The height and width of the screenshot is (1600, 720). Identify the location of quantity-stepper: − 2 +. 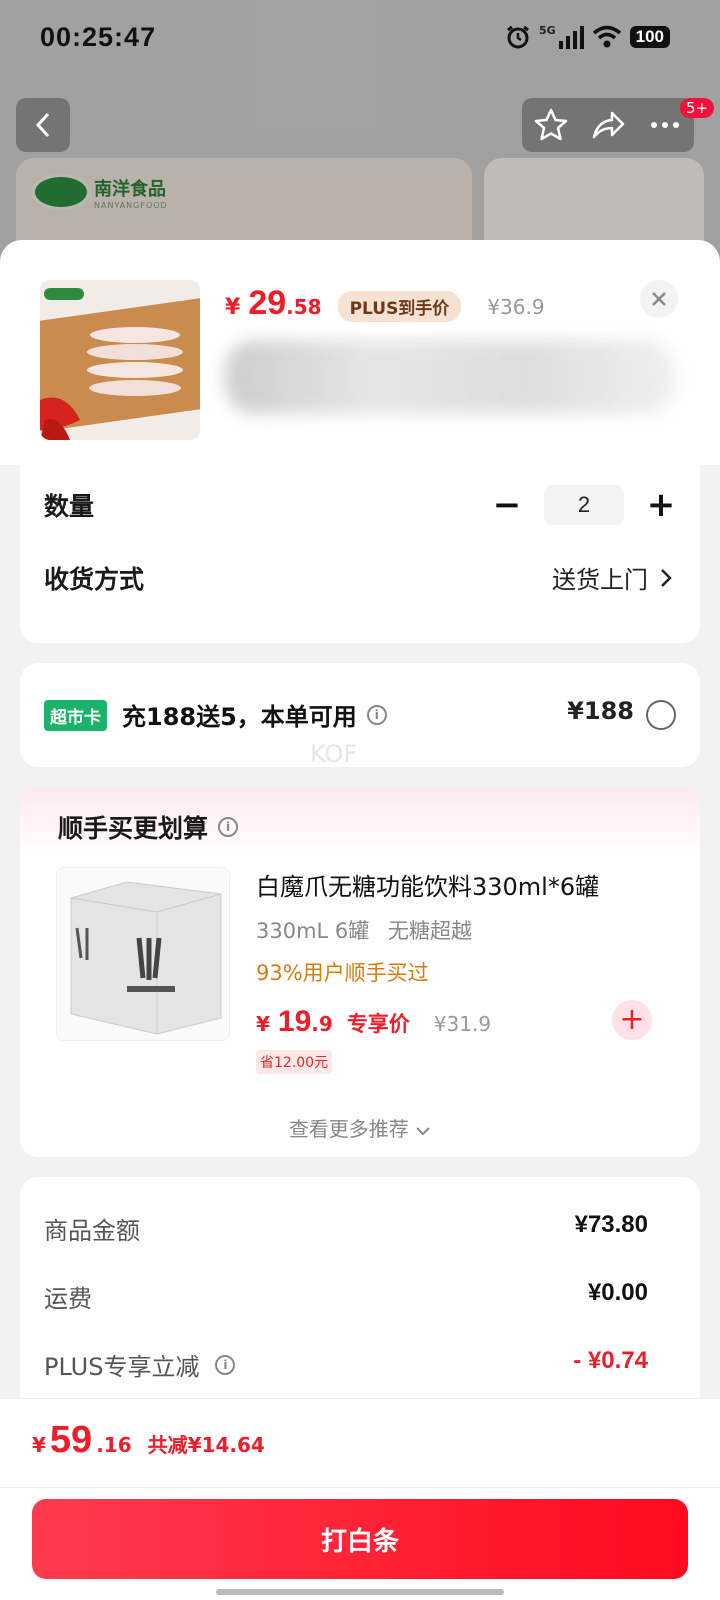
(584, 505).